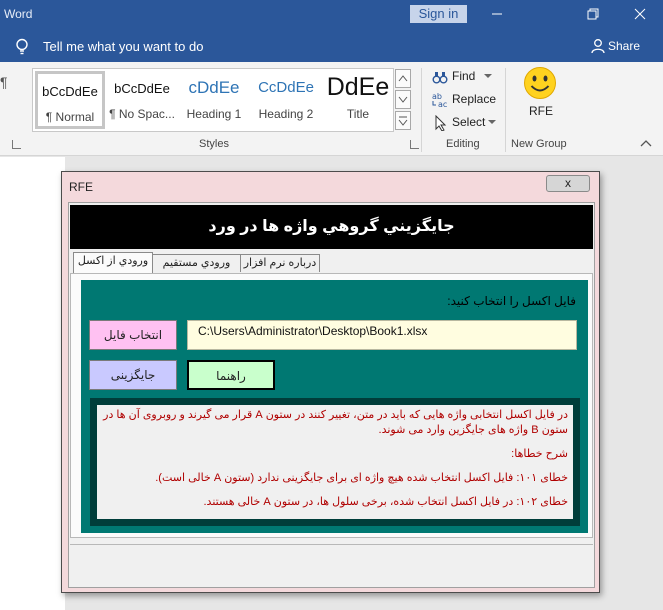  What do you see at coordinates (568, 183) in the screenshot?
I see `dialog-close-button: x` at bounding box center [568, 183].